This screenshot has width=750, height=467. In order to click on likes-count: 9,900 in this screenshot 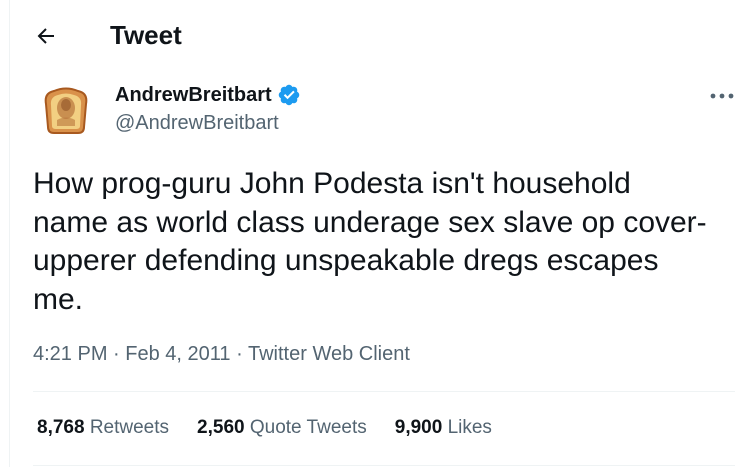, I will do `click(418, 427)`.